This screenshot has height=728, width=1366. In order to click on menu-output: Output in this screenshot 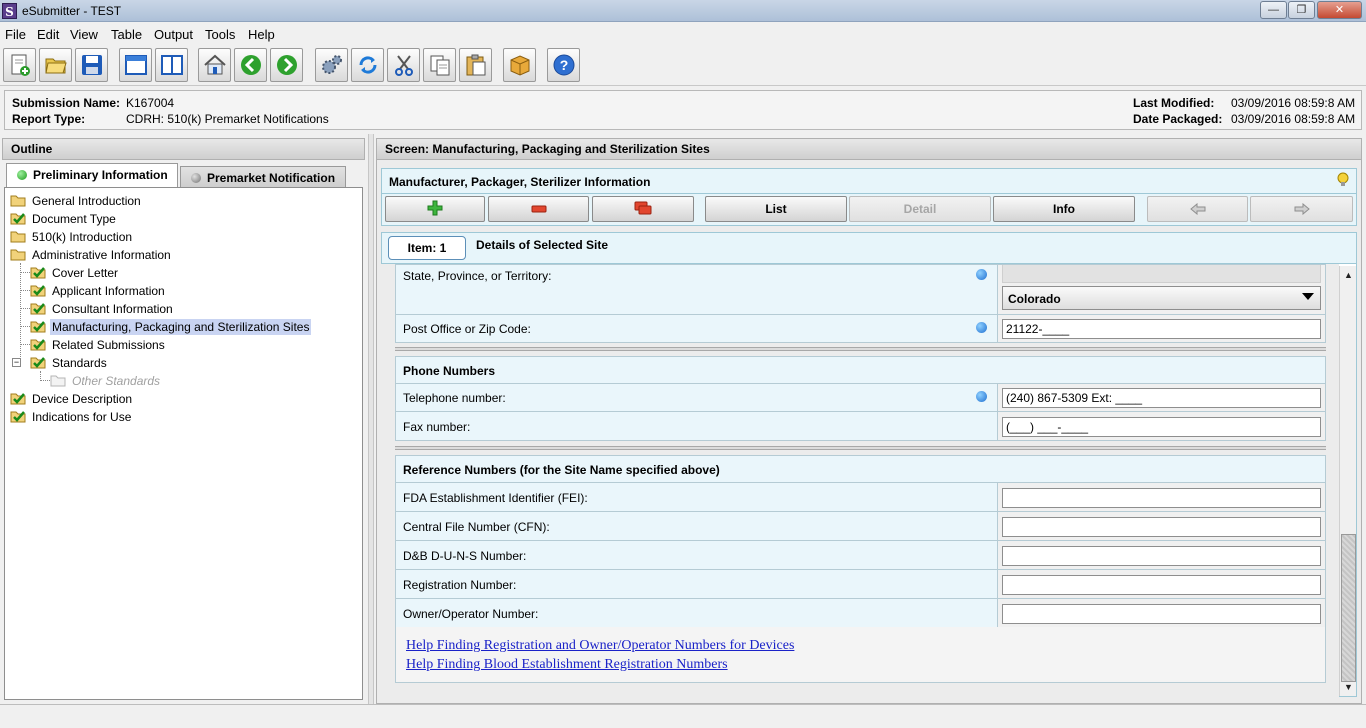, I will do `click(173, 34)`.